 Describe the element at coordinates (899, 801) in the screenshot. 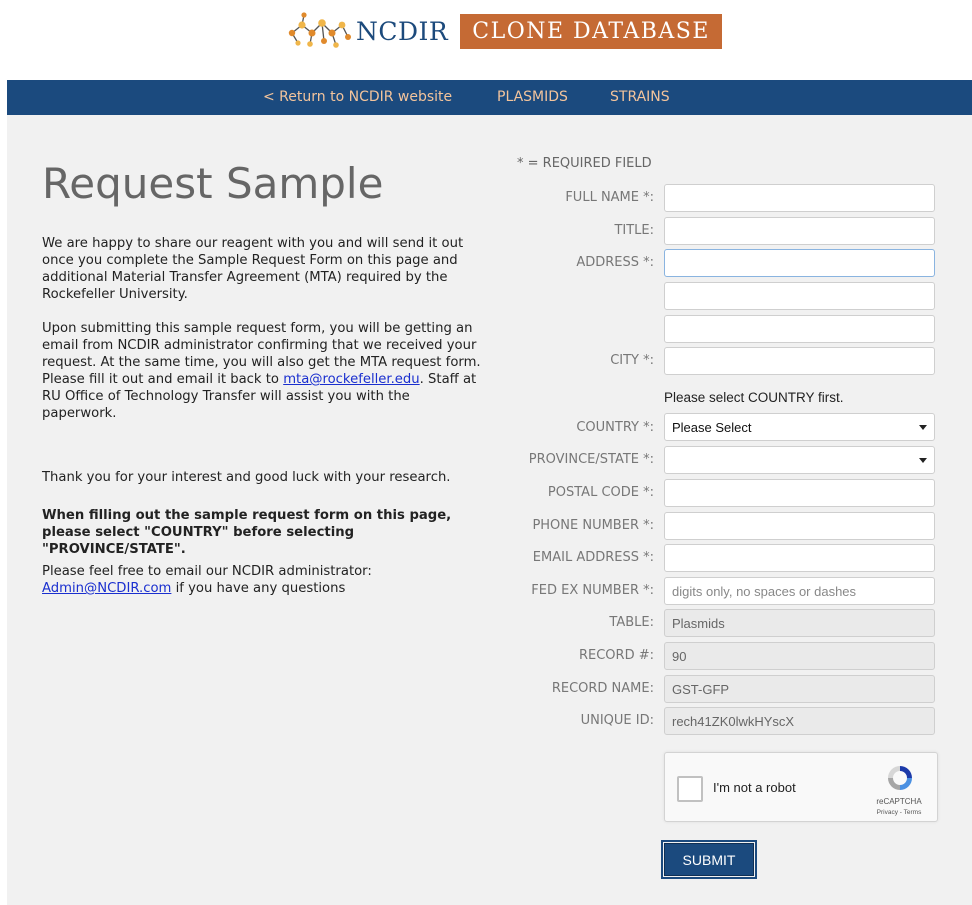

I see `recaptcha-brand: reCAPTCHA` at that location.